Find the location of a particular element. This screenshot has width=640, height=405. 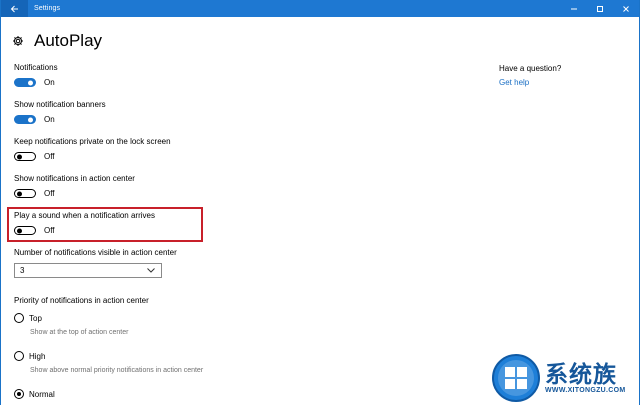

get-help-link: Get help is located at coordinates (514, 82).